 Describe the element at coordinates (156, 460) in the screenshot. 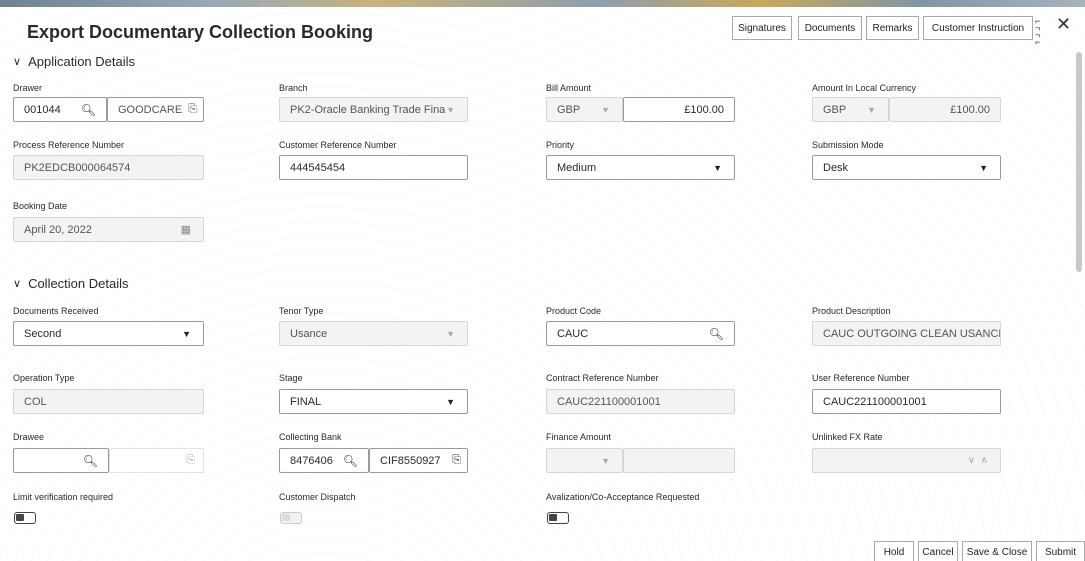

I see `drawee-name-field: ⎘` at that location.